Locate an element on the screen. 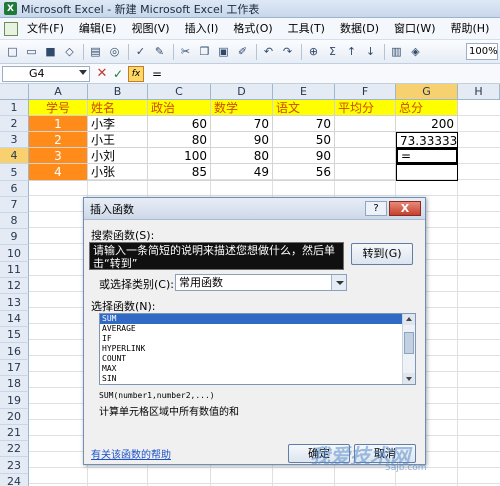  copy-icon: ❐ is located at coordinates (204, 51).